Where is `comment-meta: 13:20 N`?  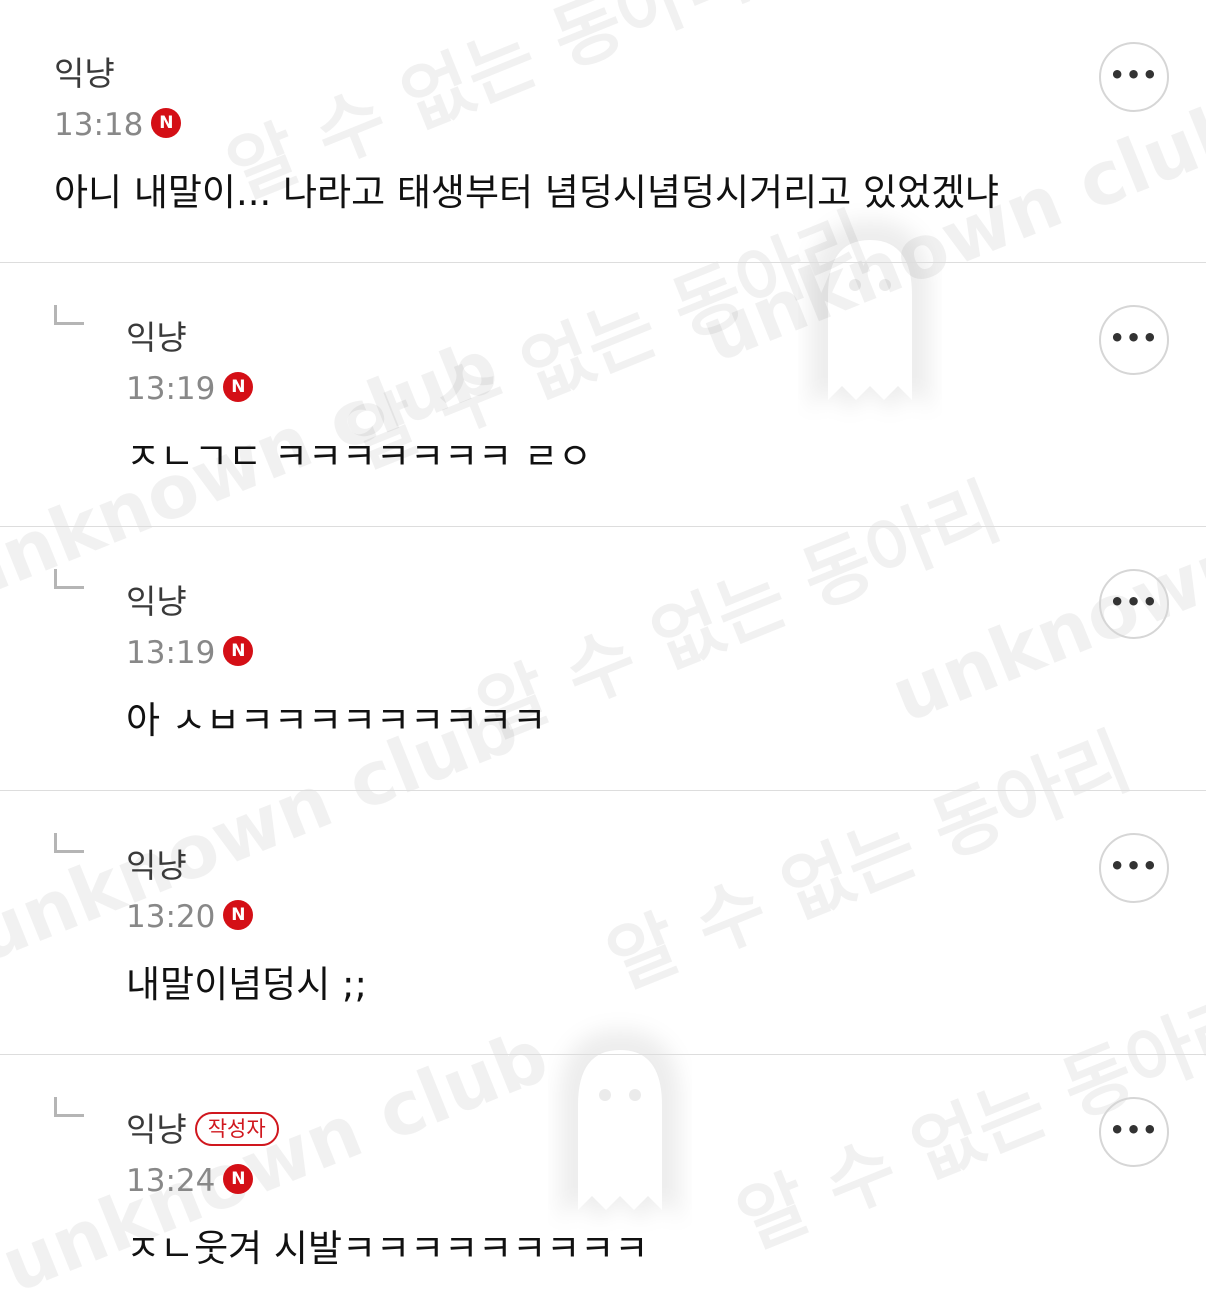 comment-meta: 13:20 N is located at coordinates (190, 917).